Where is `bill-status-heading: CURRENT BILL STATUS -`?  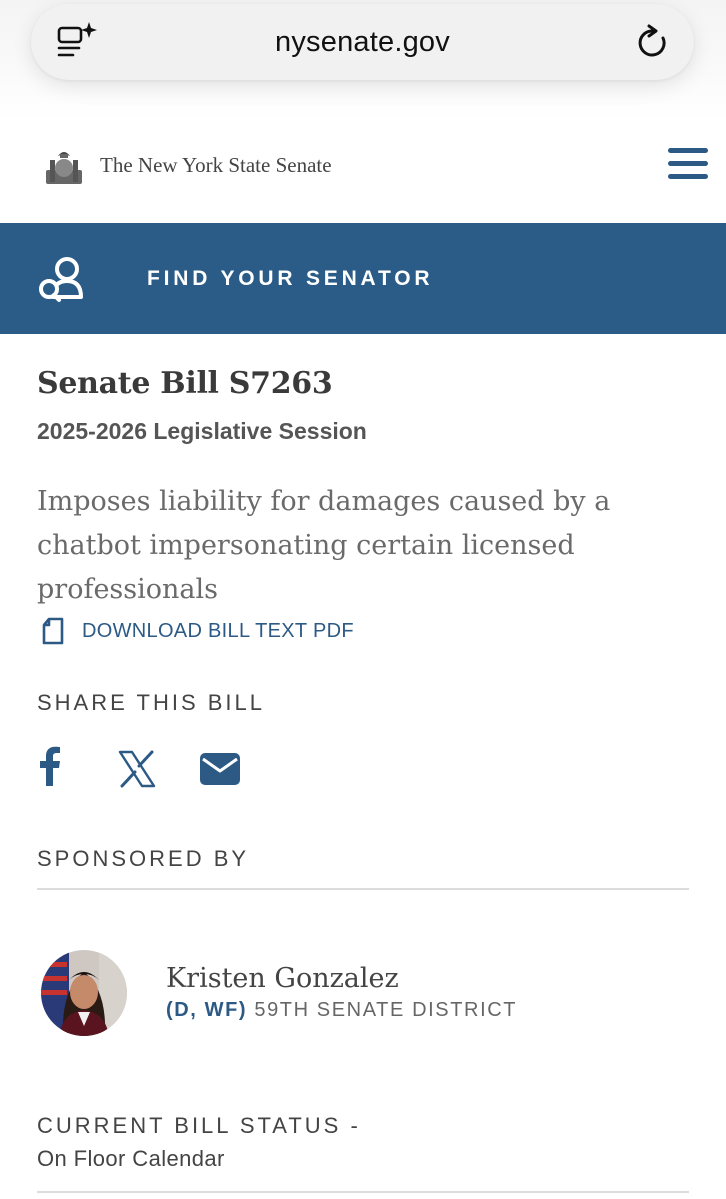 bill-status-heading: CURRENT BILL STATUS - is located at coordinates (199, 1125).